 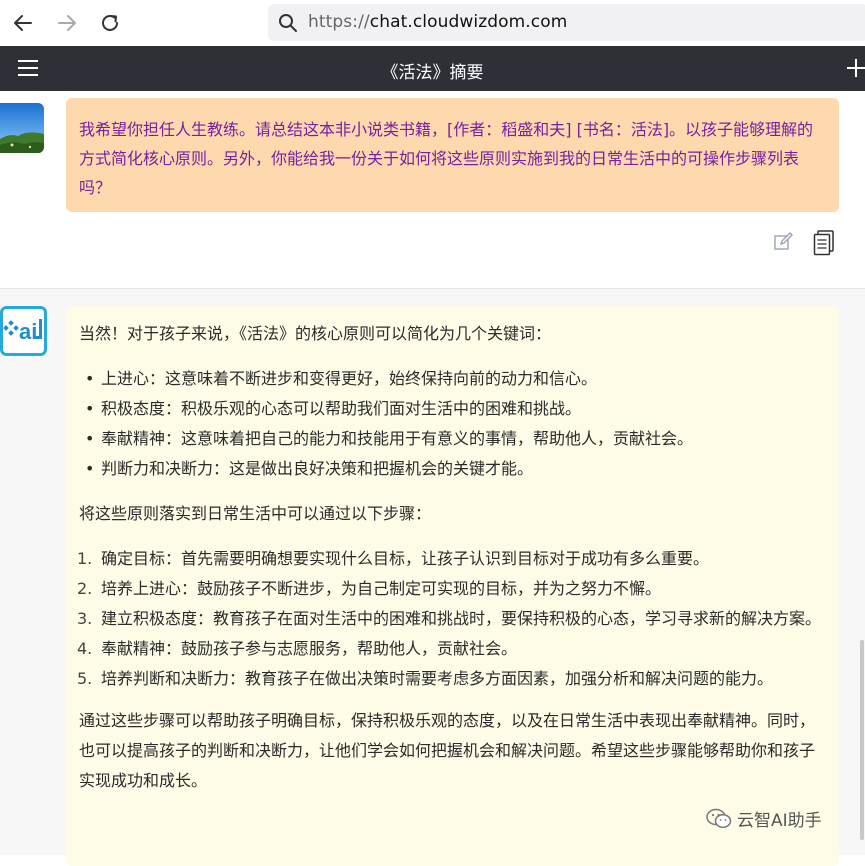 What do you see at coordinates (85, 678) in the screenshot?
I see `step-number: 5.` at bounding box center [85, 678].